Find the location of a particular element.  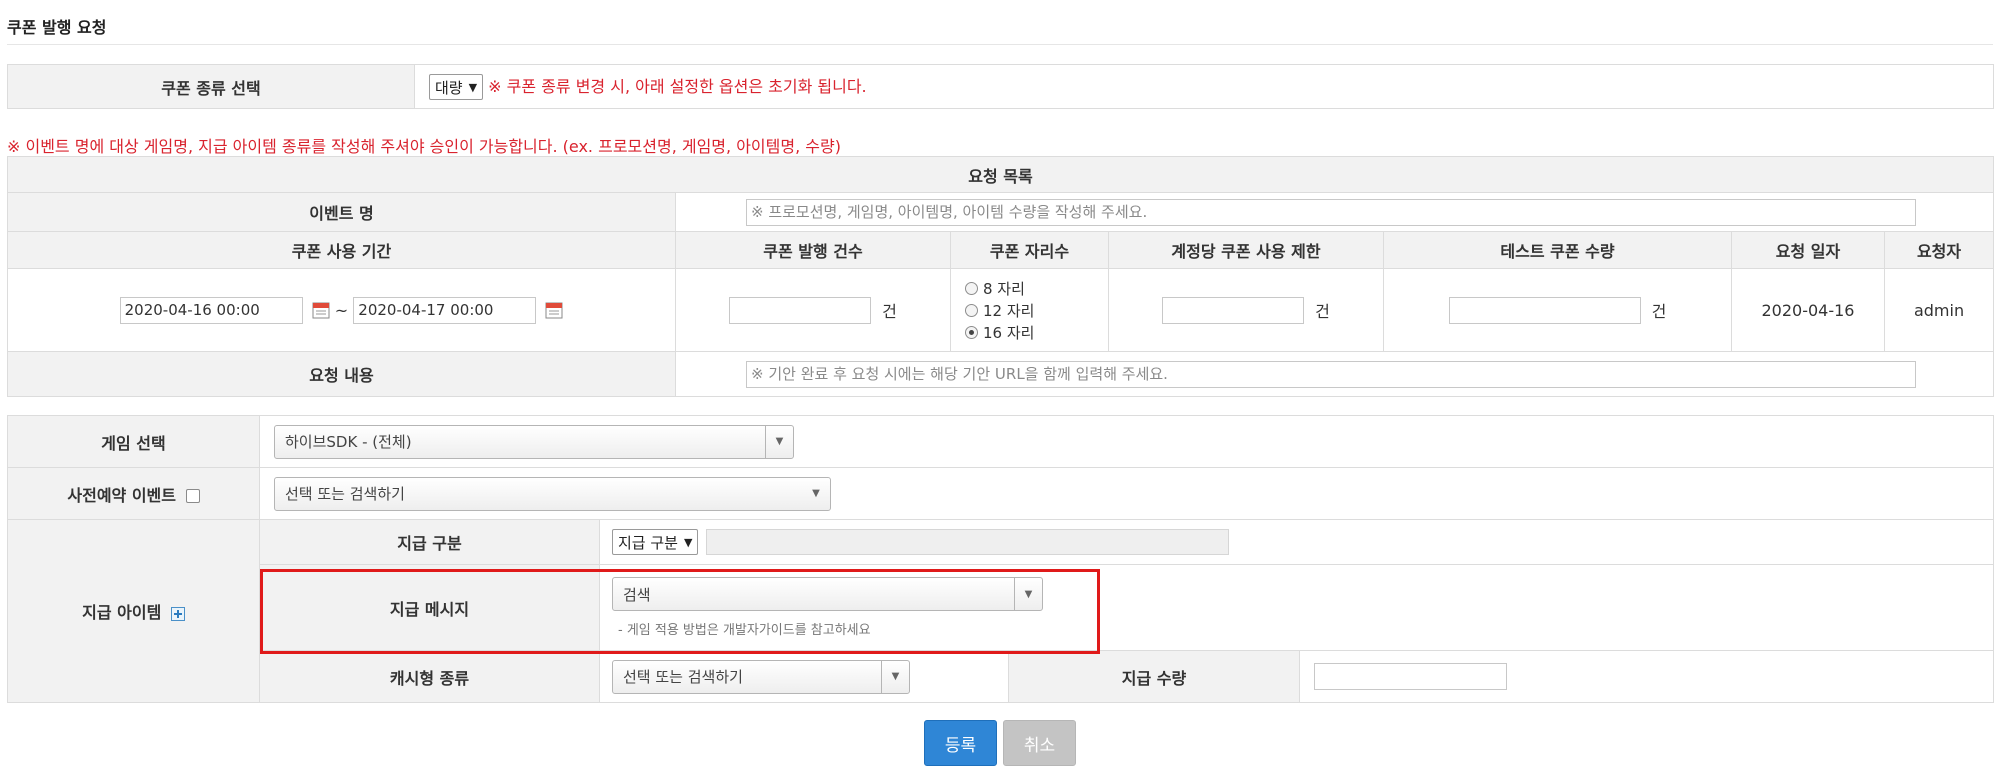

limit-unit: 건 is located at coordinates (1322, 311).